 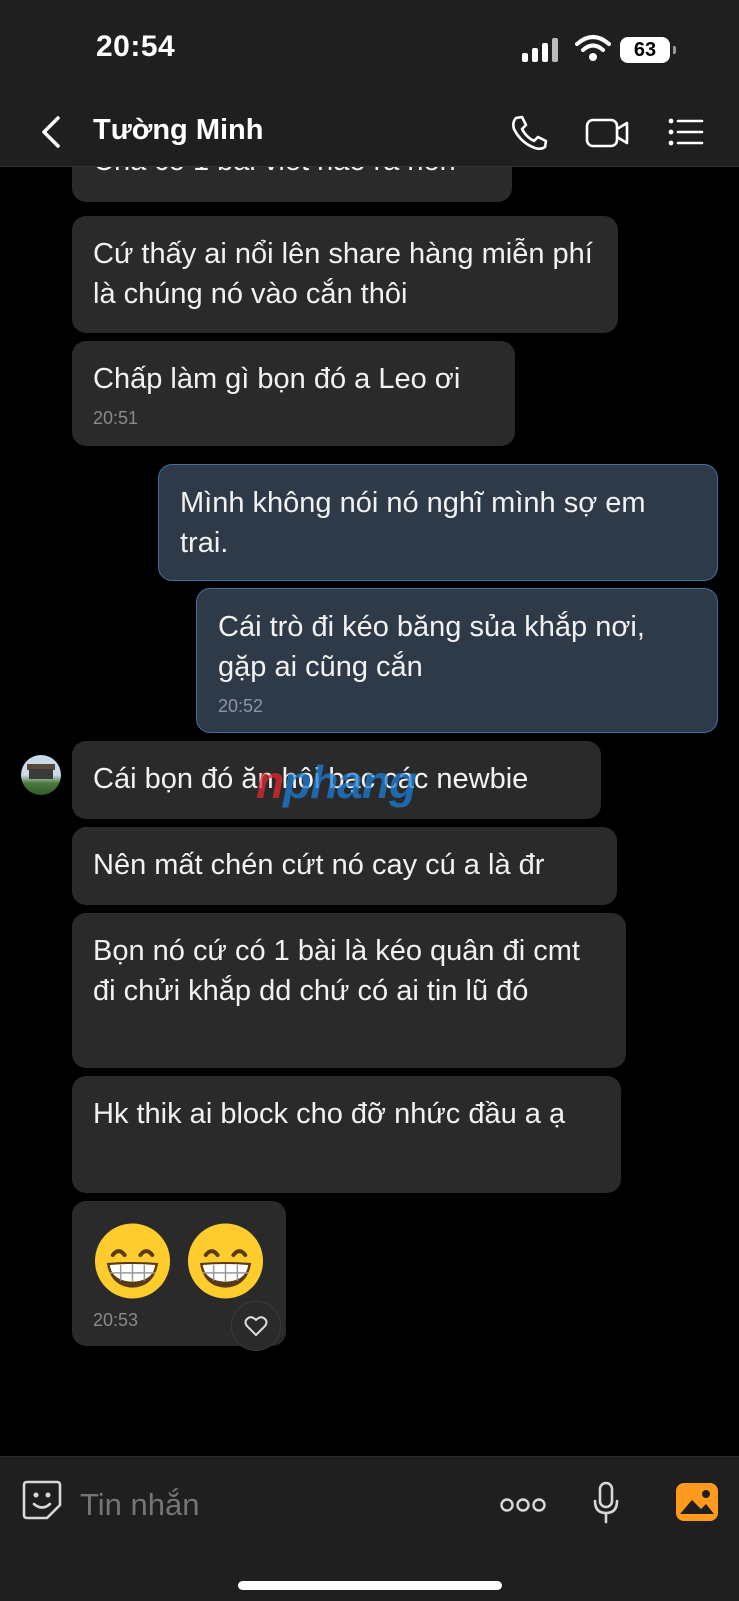 I want to click on react-heart-button, so click(x=256, y=1326).